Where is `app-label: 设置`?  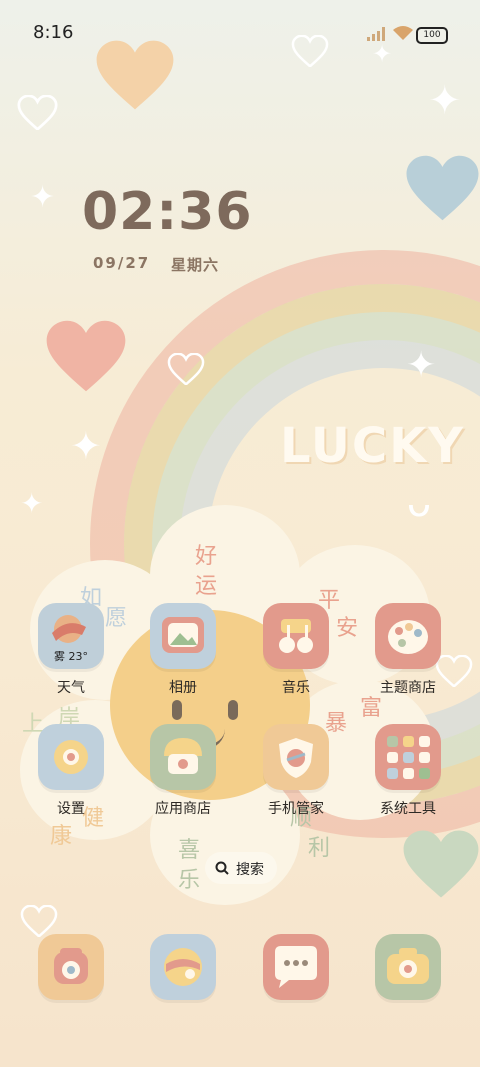
app-label: 设置 is located at coordinates (71, 809).